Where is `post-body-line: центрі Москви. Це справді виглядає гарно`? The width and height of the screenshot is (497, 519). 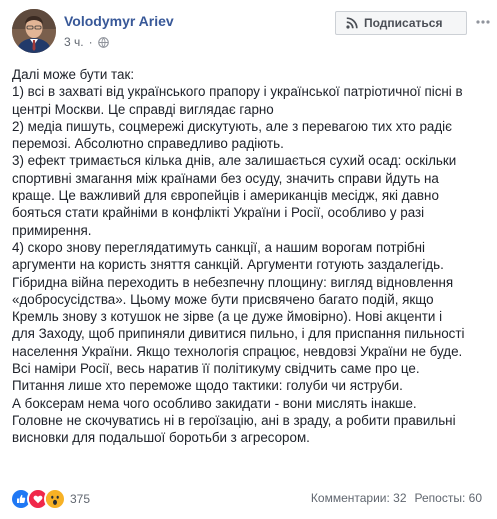
post-body-line: центрі Москви. Це справді виглядає гарно is located at coordinates (143, 109).